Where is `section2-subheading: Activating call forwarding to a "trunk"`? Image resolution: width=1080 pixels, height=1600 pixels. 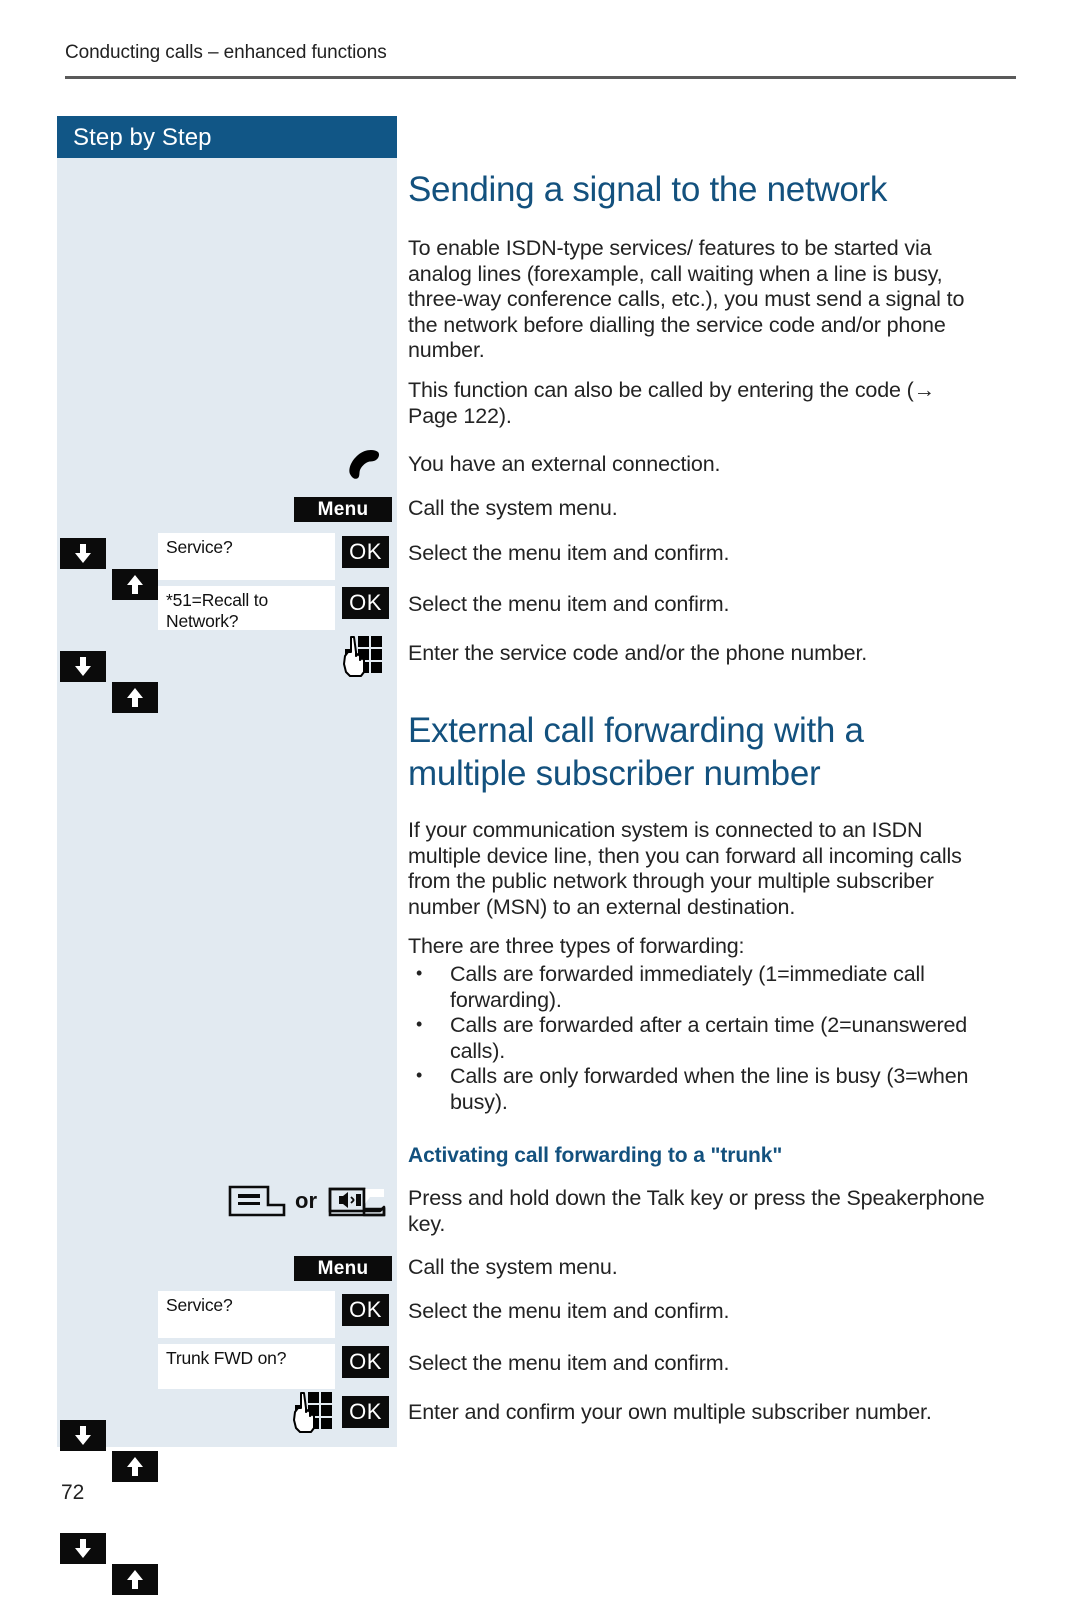
section2-subheading: Activating call forwarding to a "trunk" is located at coordinates (595, 1155).